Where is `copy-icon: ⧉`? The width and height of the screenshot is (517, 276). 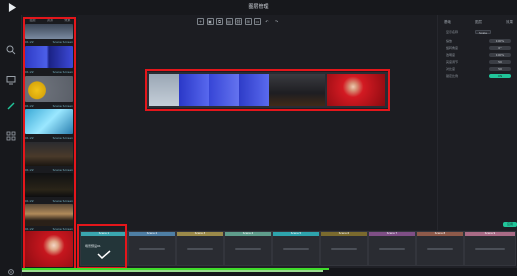
copy-icon: ⧉ is located at coordinates (219, 21).